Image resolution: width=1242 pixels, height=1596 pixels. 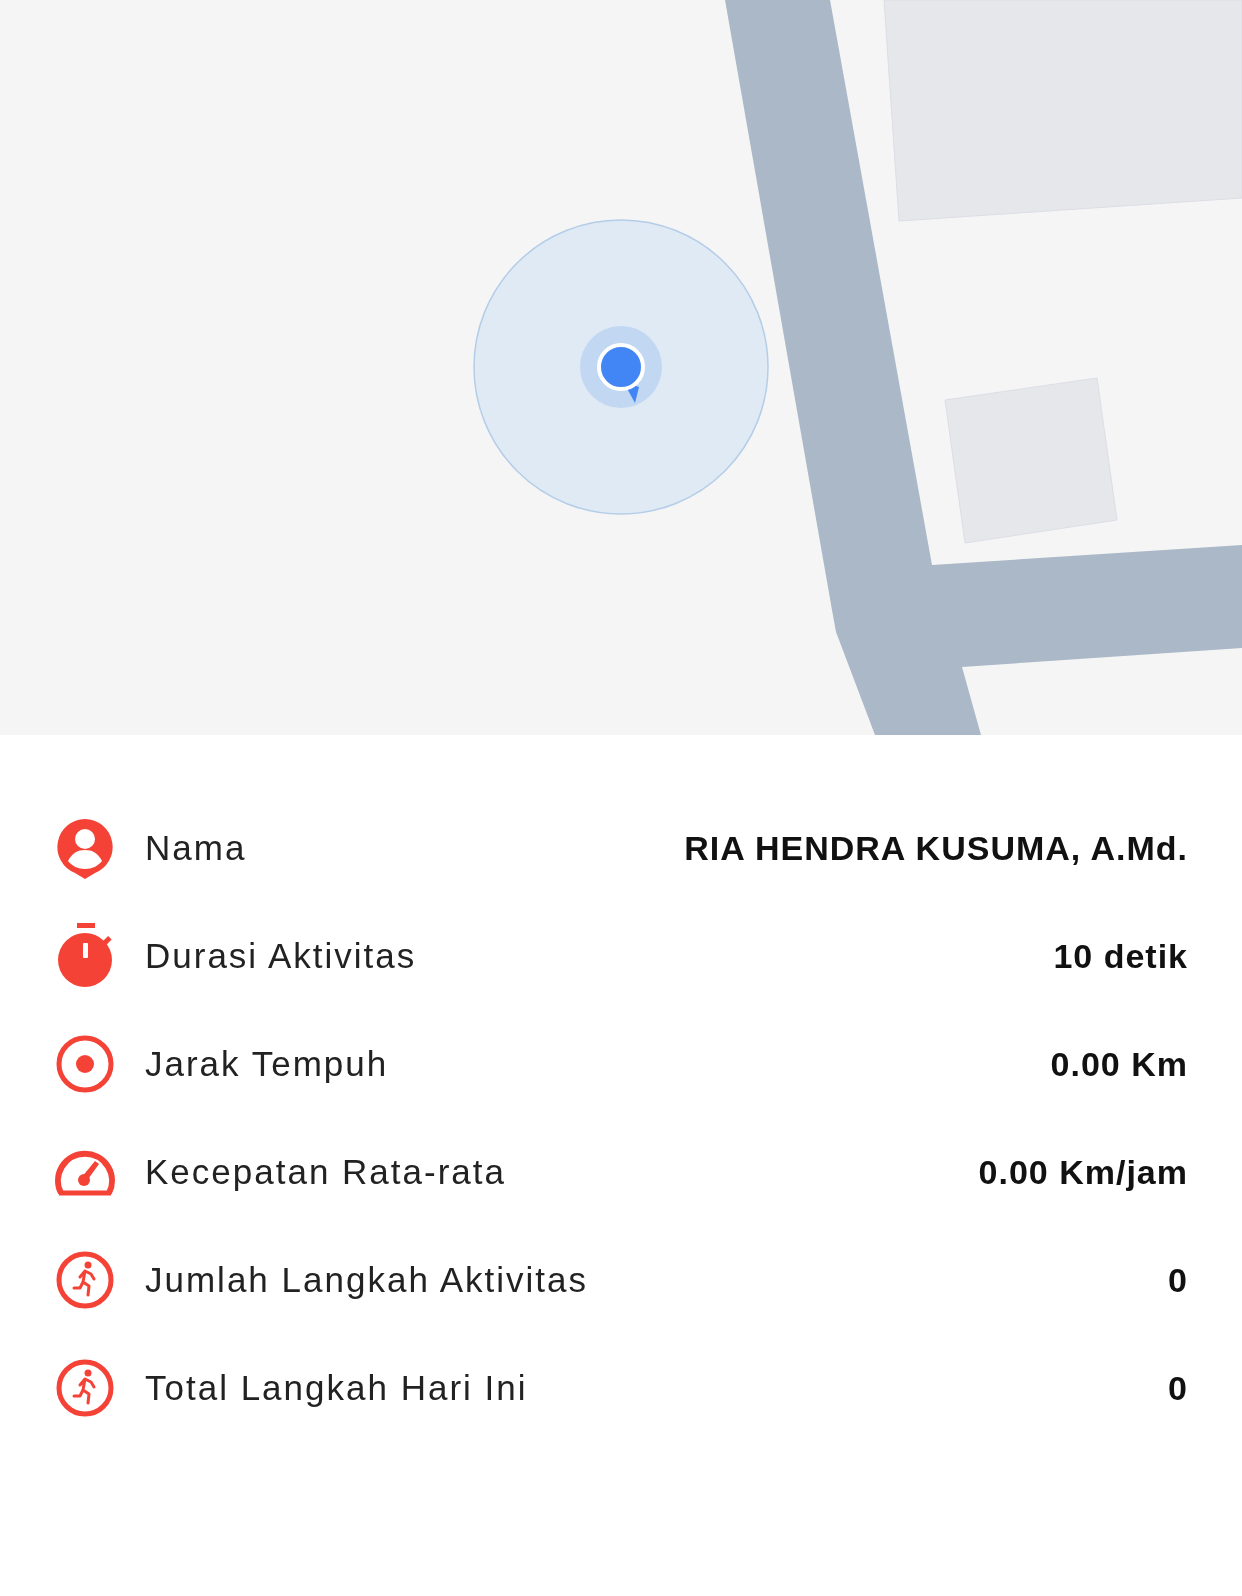 What do you see at coordinates (85, 1172) in the screenshot?
I see `speedometer-icon` at bounding box center [85, 1172].